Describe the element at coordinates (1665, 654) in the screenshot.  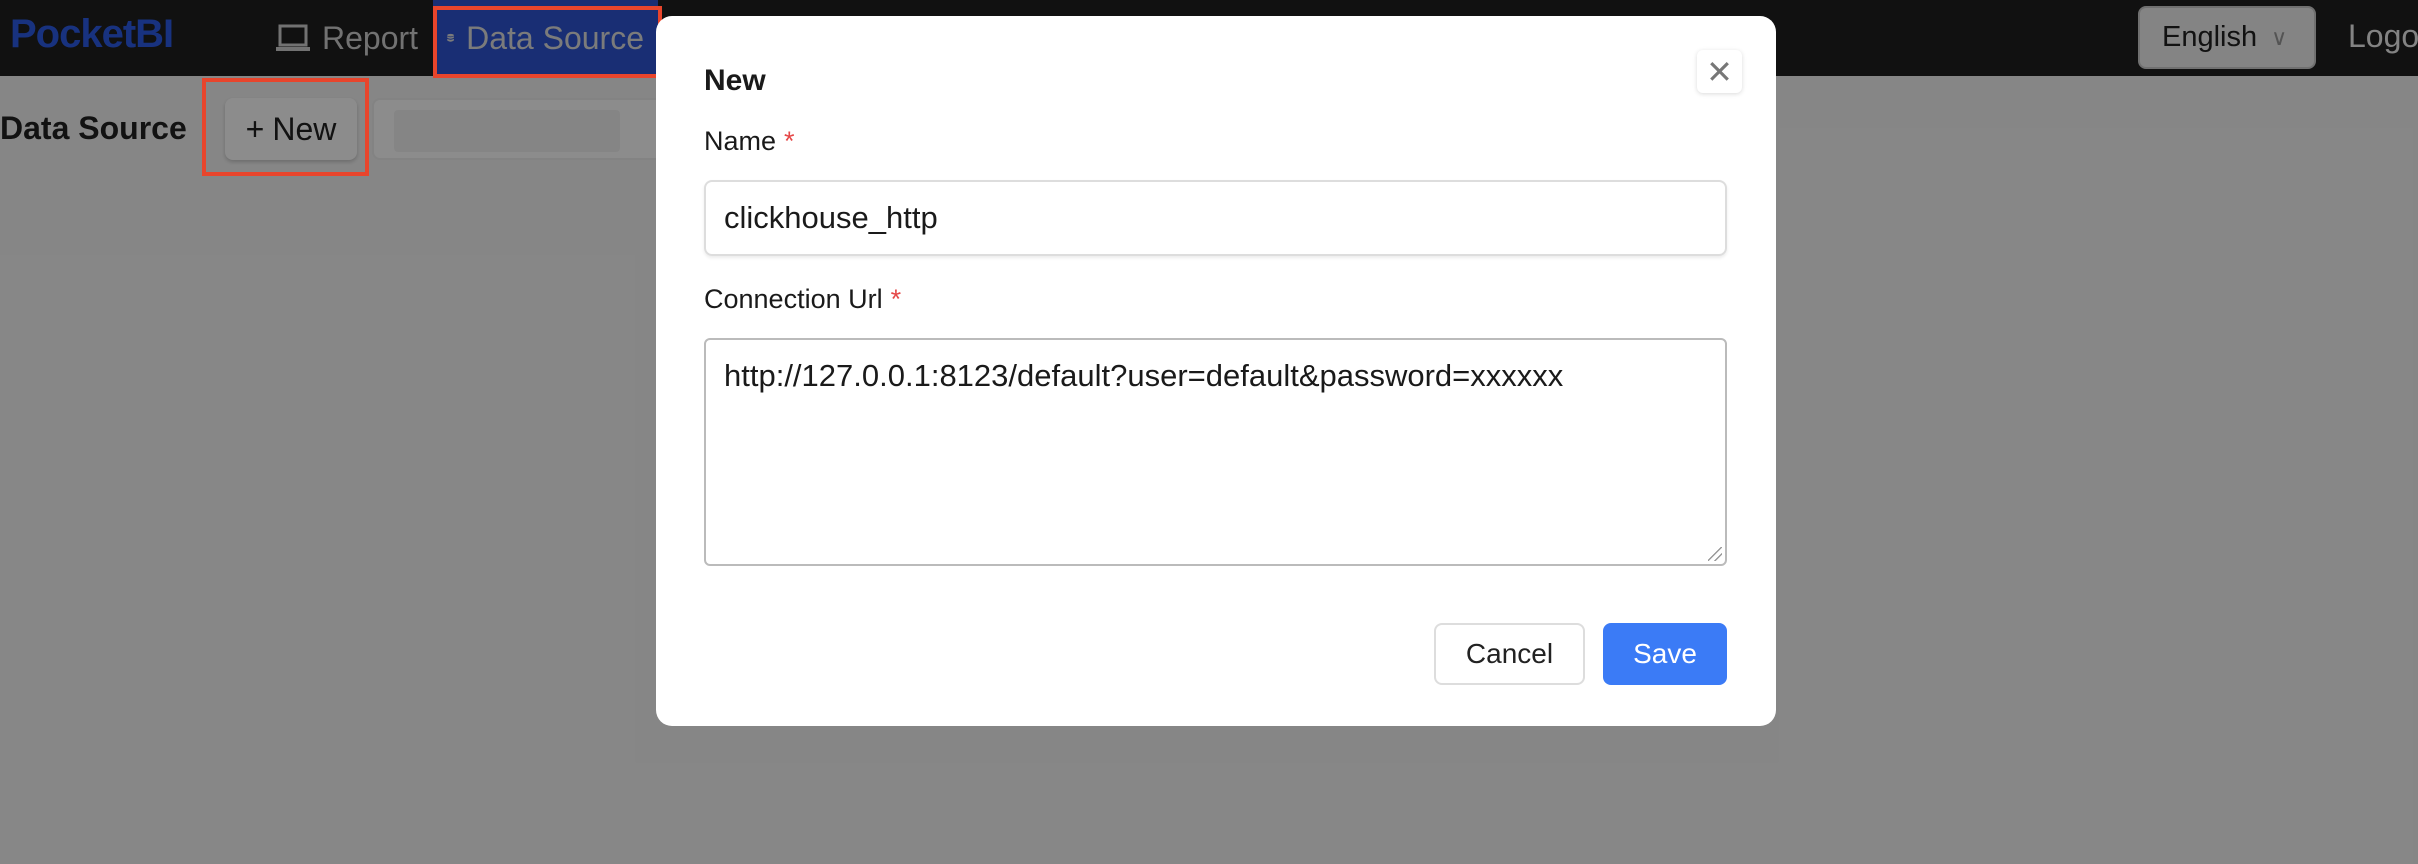
I see `save-button: Save` at that location.